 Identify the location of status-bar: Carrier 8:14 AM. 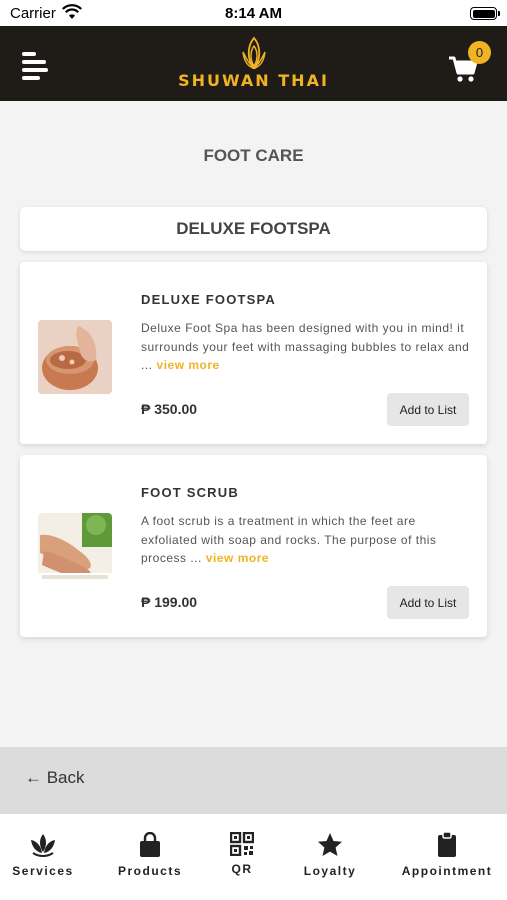
(253, 13).